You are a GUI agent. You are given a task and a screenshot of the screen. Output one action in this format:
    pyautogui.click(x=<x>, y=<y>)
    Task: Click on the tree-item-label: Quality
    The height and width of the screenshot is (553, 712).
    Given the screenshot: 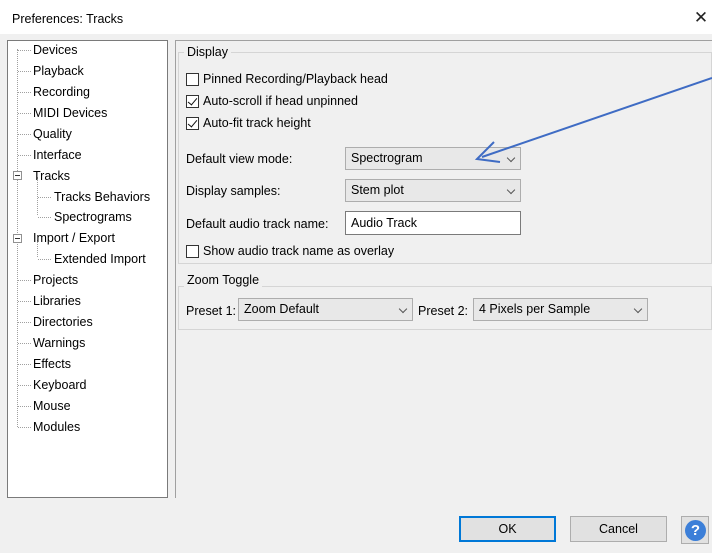 What is the action you would take?
    pyautogui.click(x=52, y=134)
    